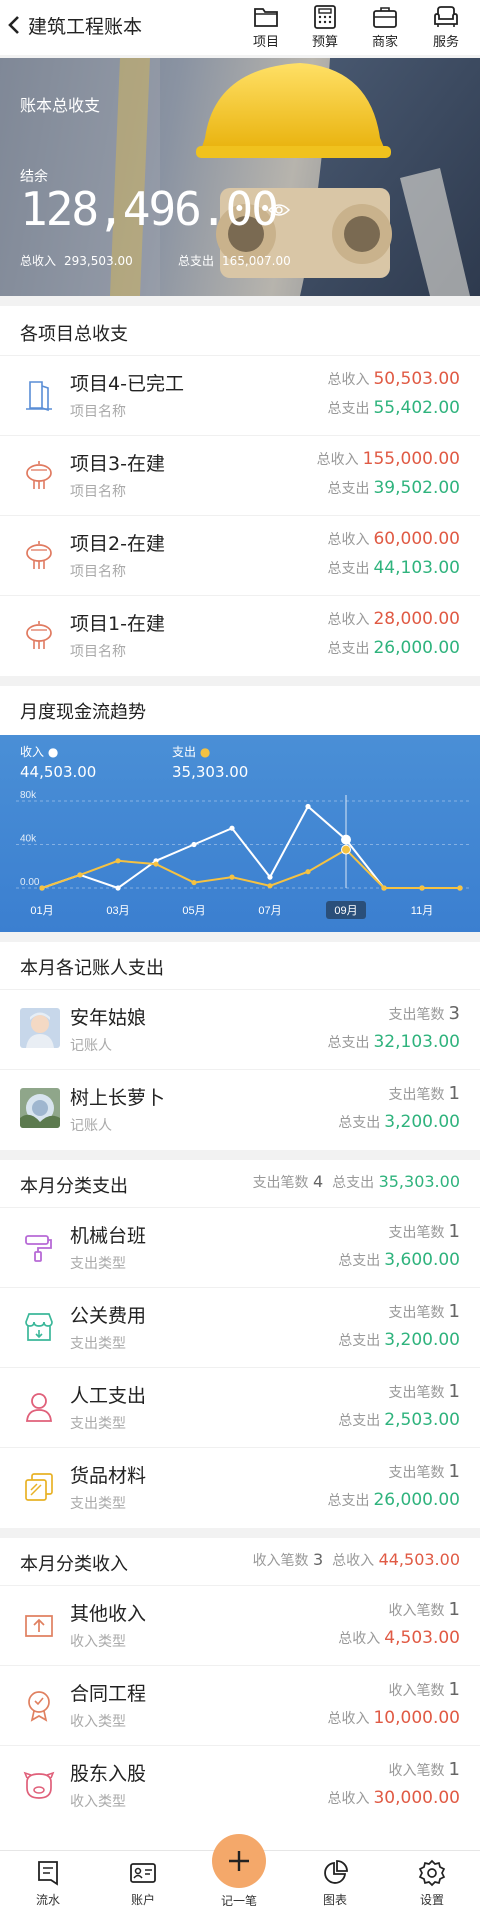 This screenshot has height=1914, width=480. What do you see at coordinates (240, 1487) in the screenshot?
I see `expense-category-row: 货品材料 支出类型 支出笔数 1 总支出 26,000.00` at bounding box center [240, 1487].